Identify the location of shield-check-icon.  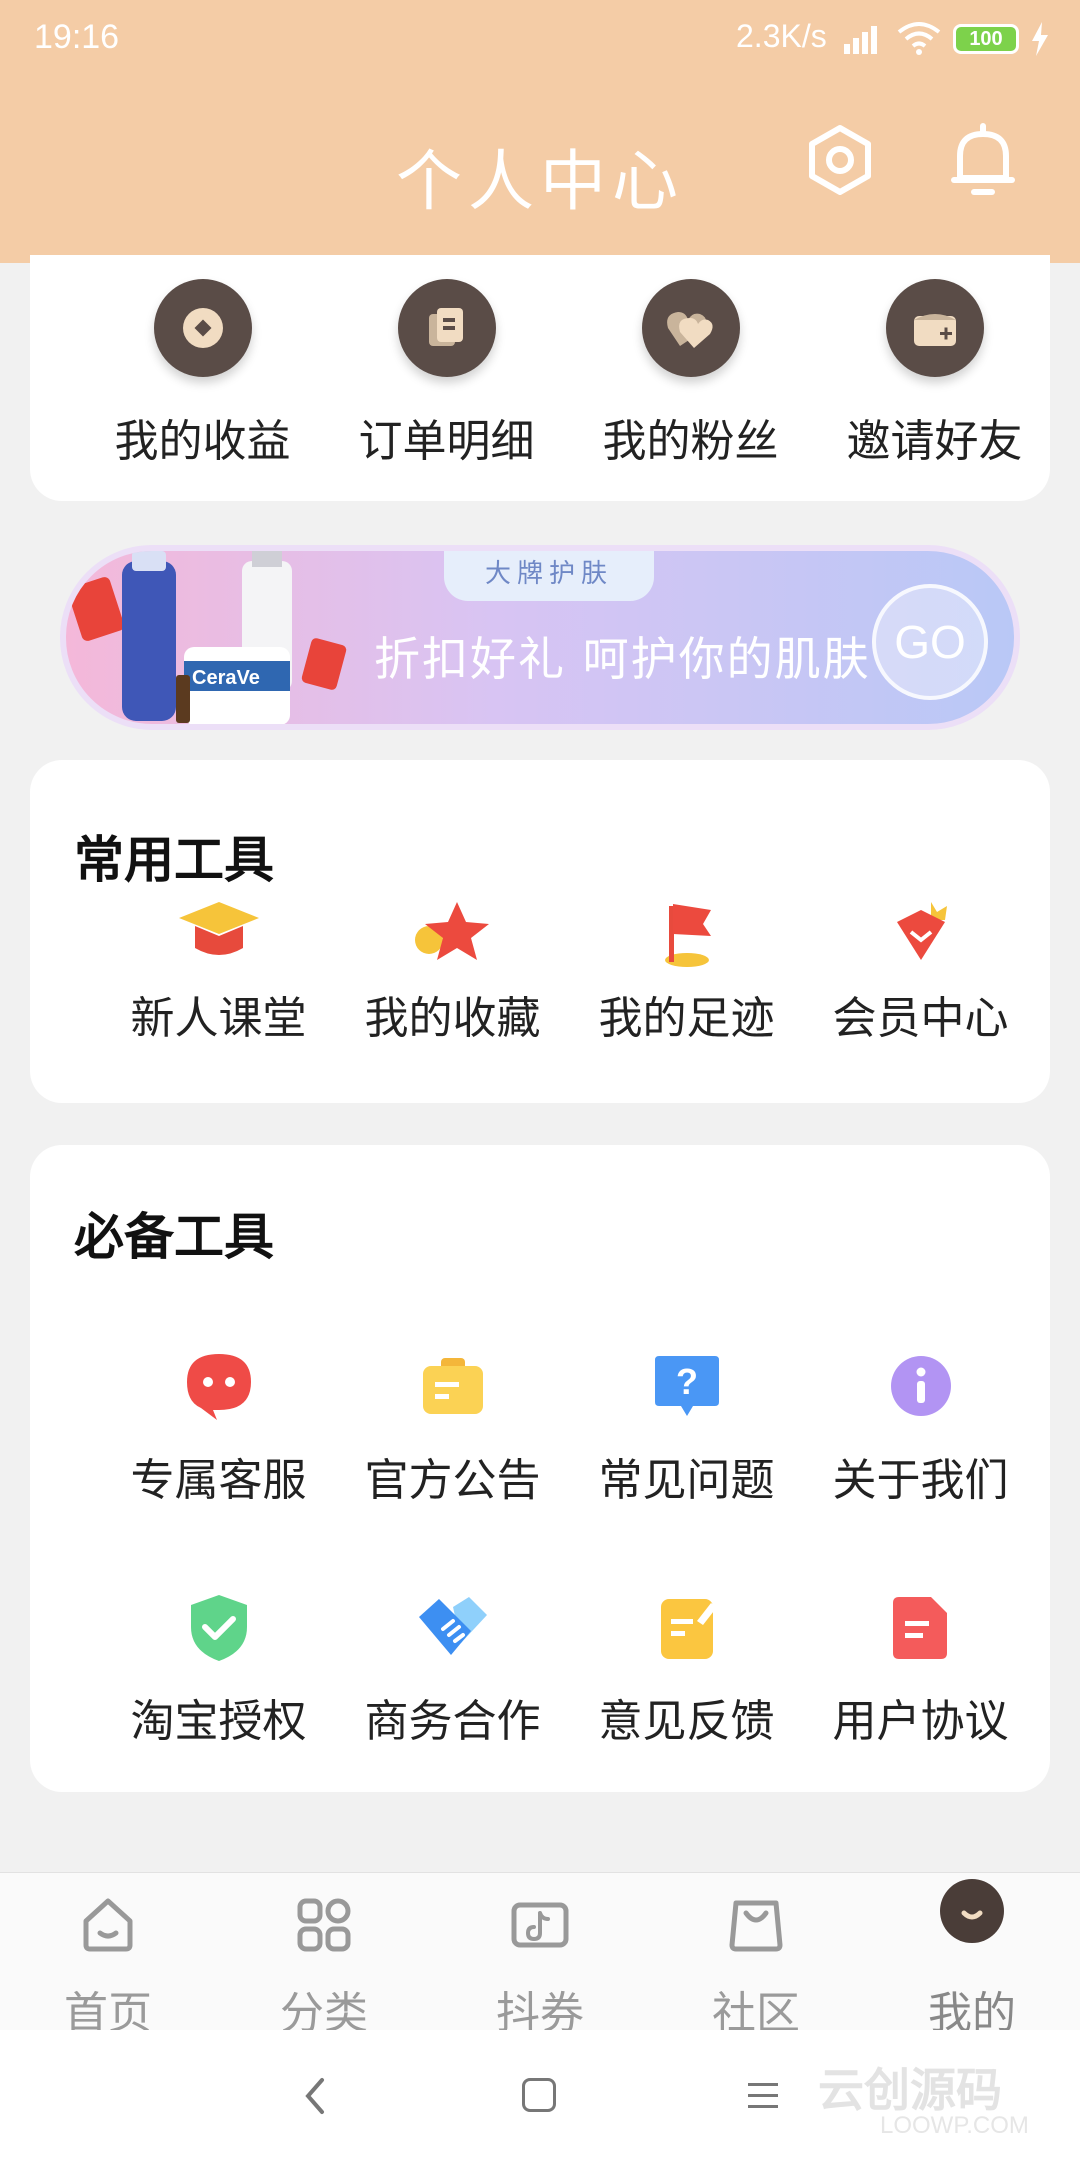
(218, 1628).